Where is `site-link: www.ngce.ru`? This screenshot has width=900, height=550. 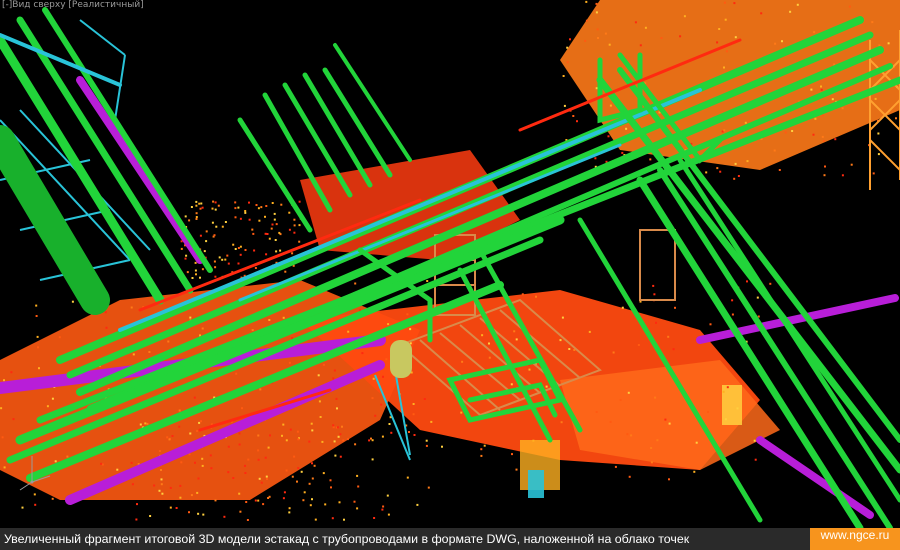
site-link: www.ngce.ru is located at coordinates (855, 539).